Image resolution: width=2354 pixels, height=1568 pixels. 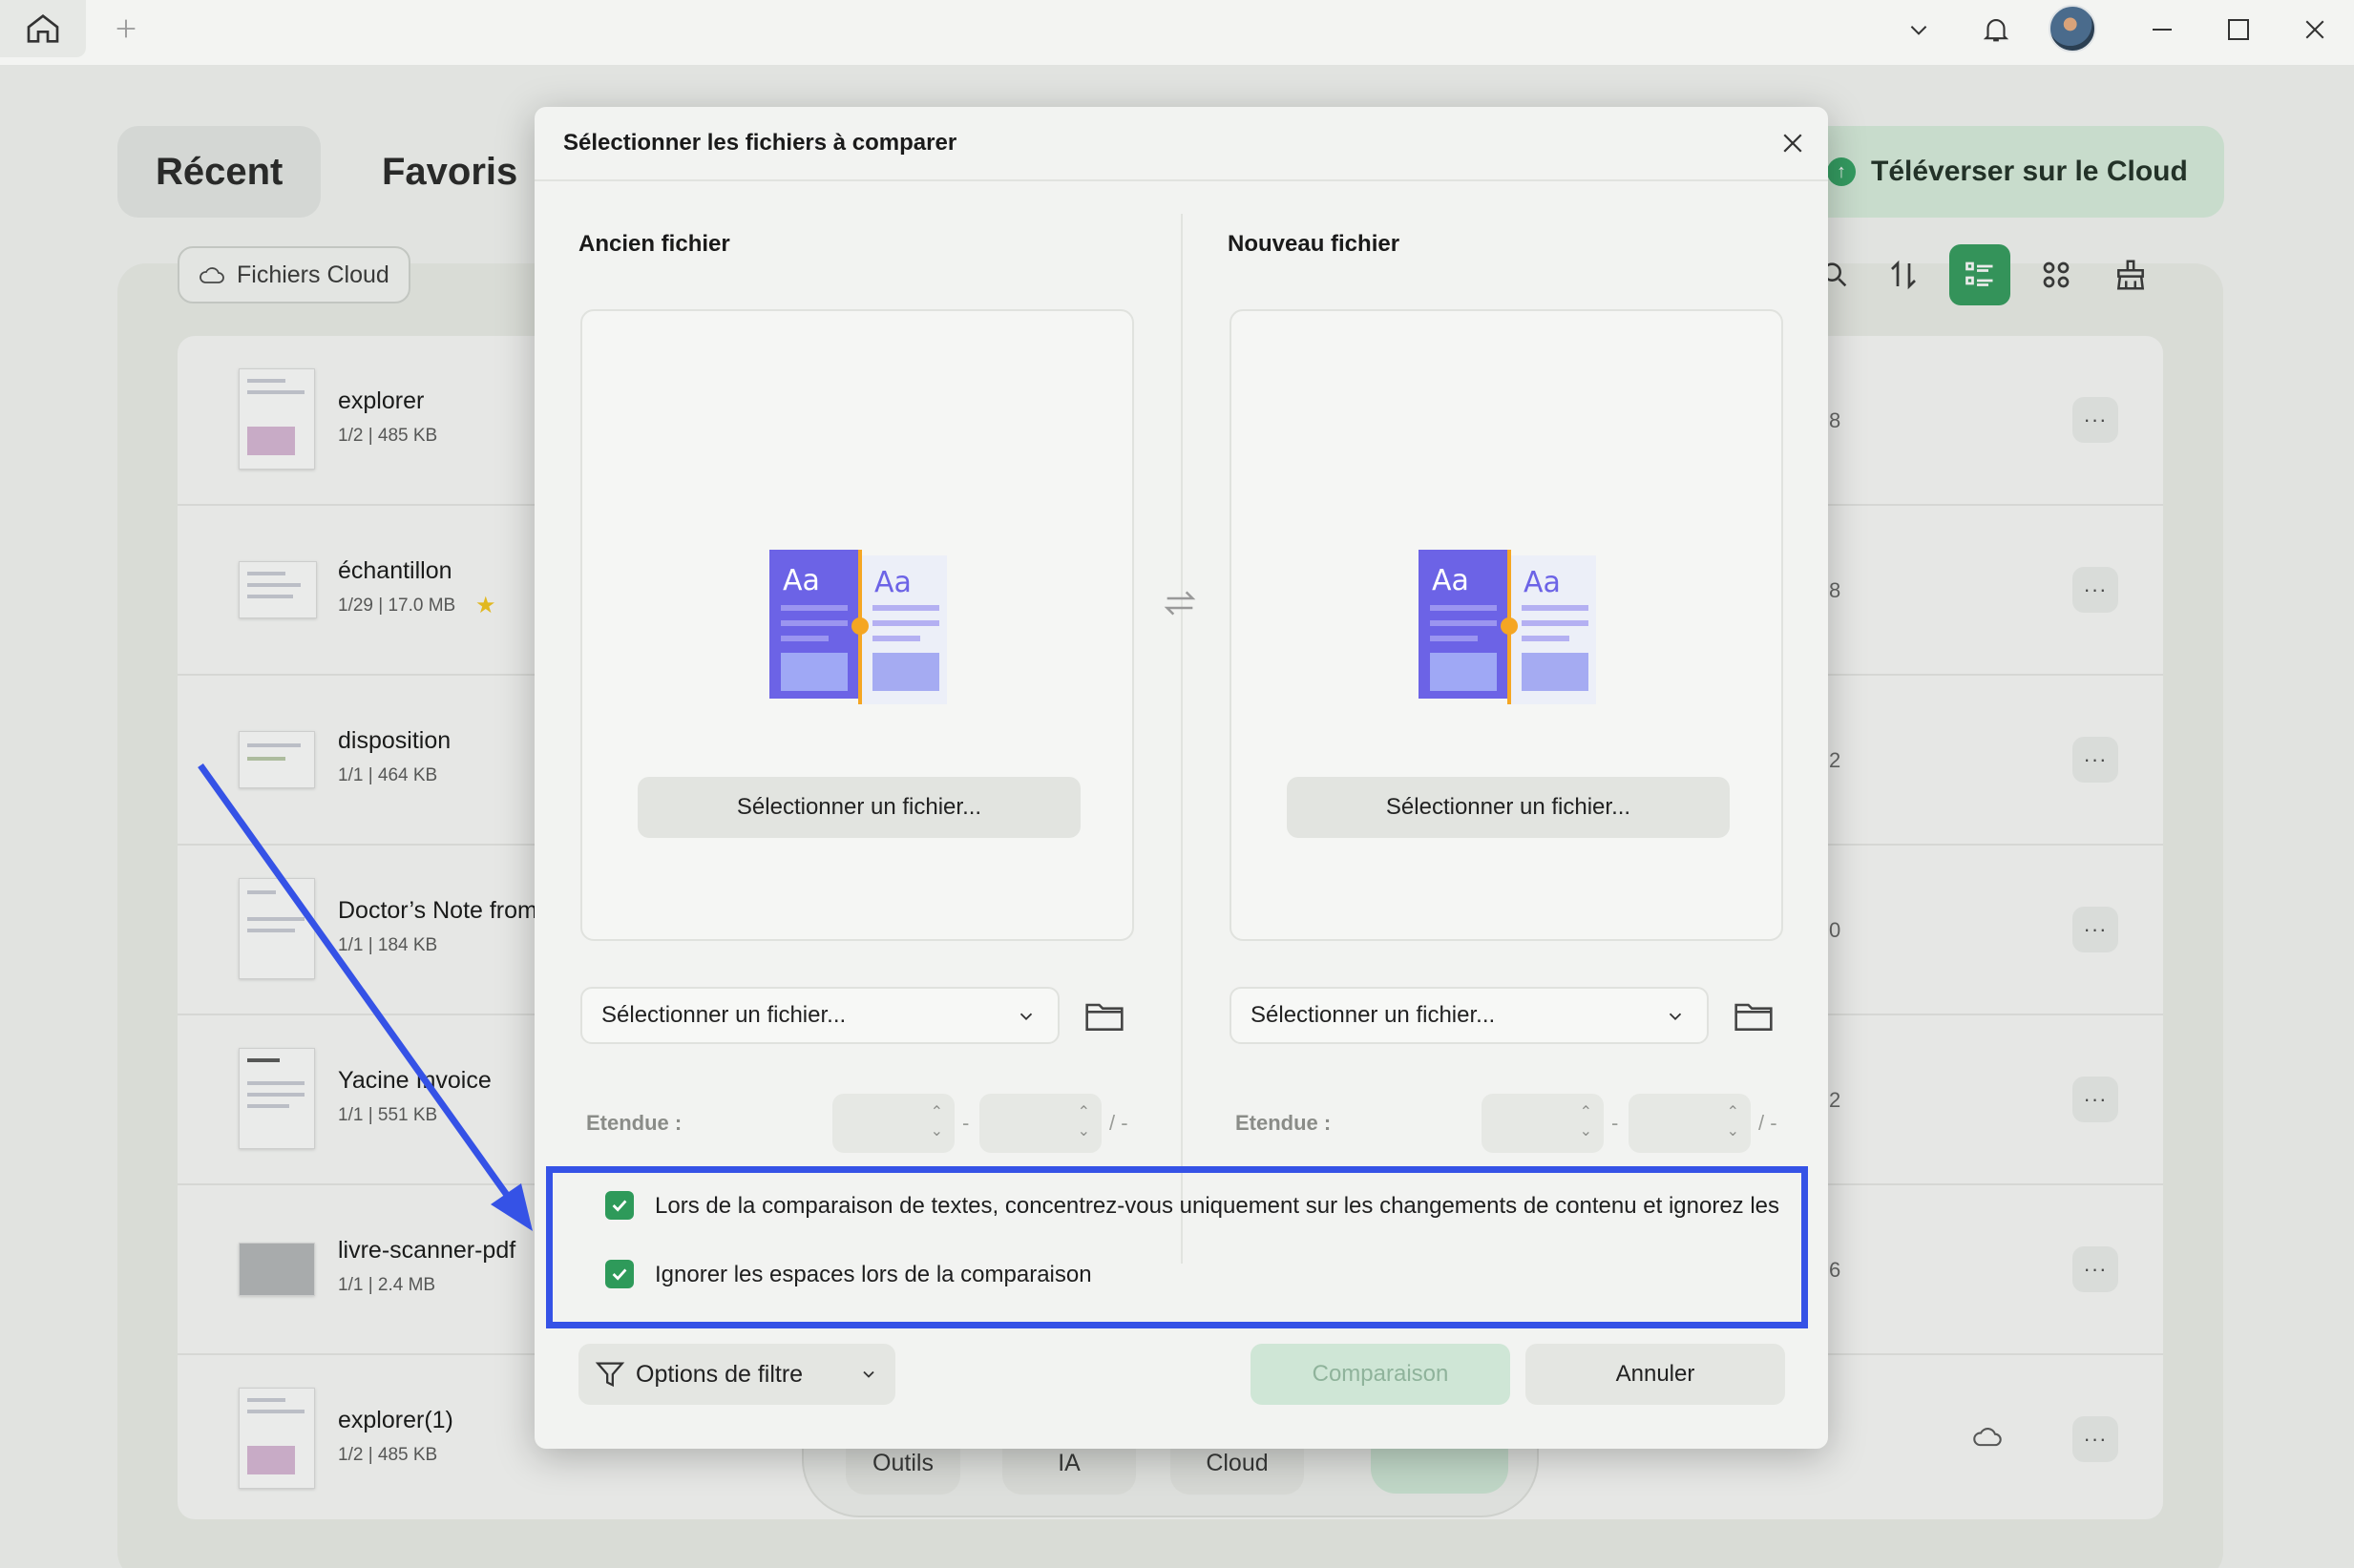 I want to click on home-button, so click(x=43, y=28).